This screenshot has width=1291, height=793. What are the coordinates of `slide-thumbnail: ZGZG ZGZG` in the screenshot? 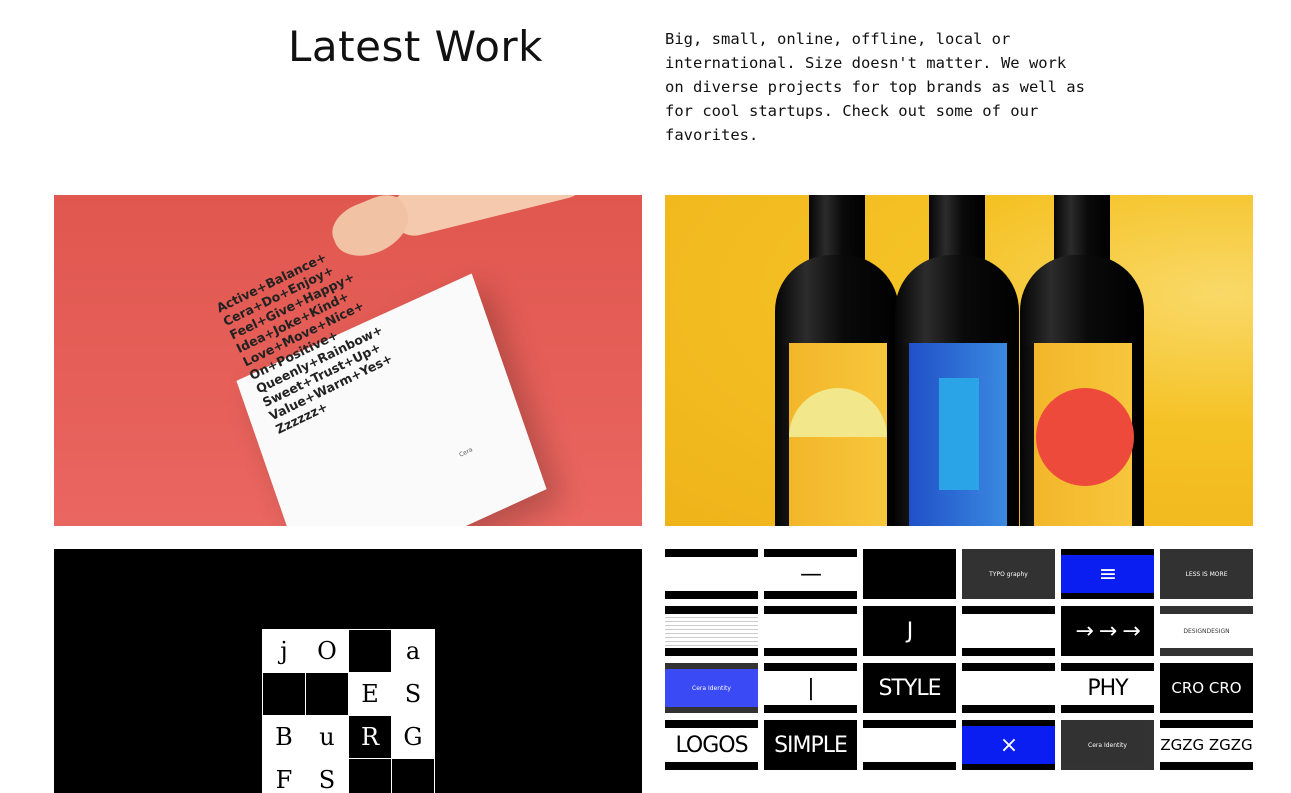 It's located at (1206, 745).